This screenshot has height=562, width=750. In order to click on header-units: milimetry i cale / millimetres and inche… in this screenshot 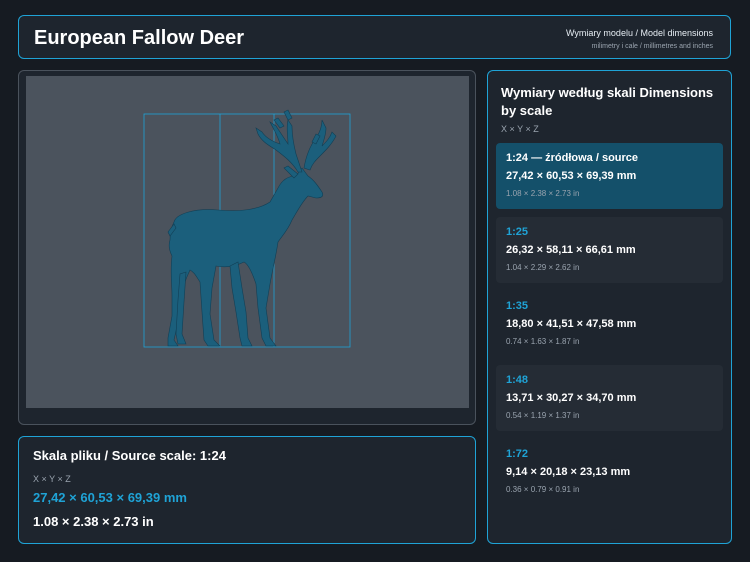, I will do `click(652, 46)`.